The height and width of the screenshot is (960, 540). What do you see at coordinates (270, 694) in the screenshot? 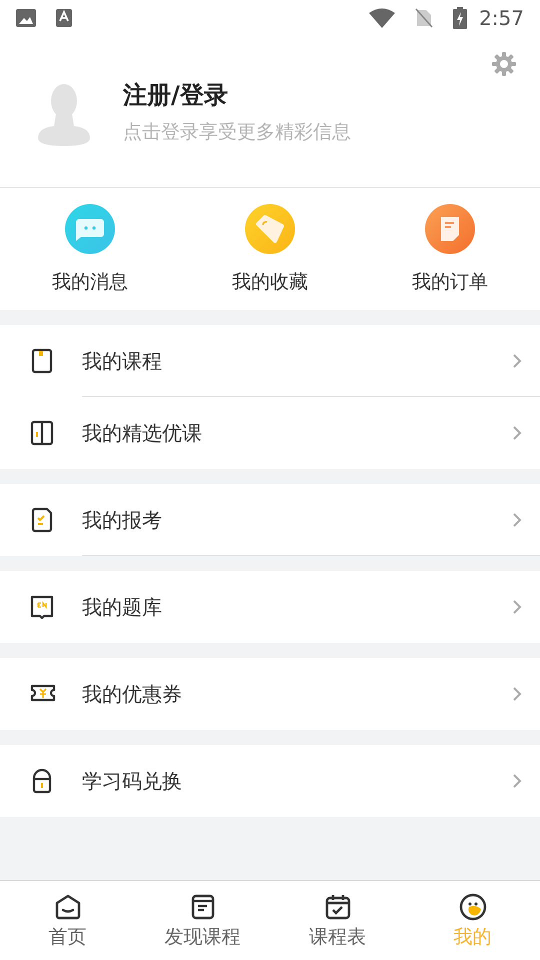
I see `menu-item: 我的优惠券` at bounding box center [270, 694].